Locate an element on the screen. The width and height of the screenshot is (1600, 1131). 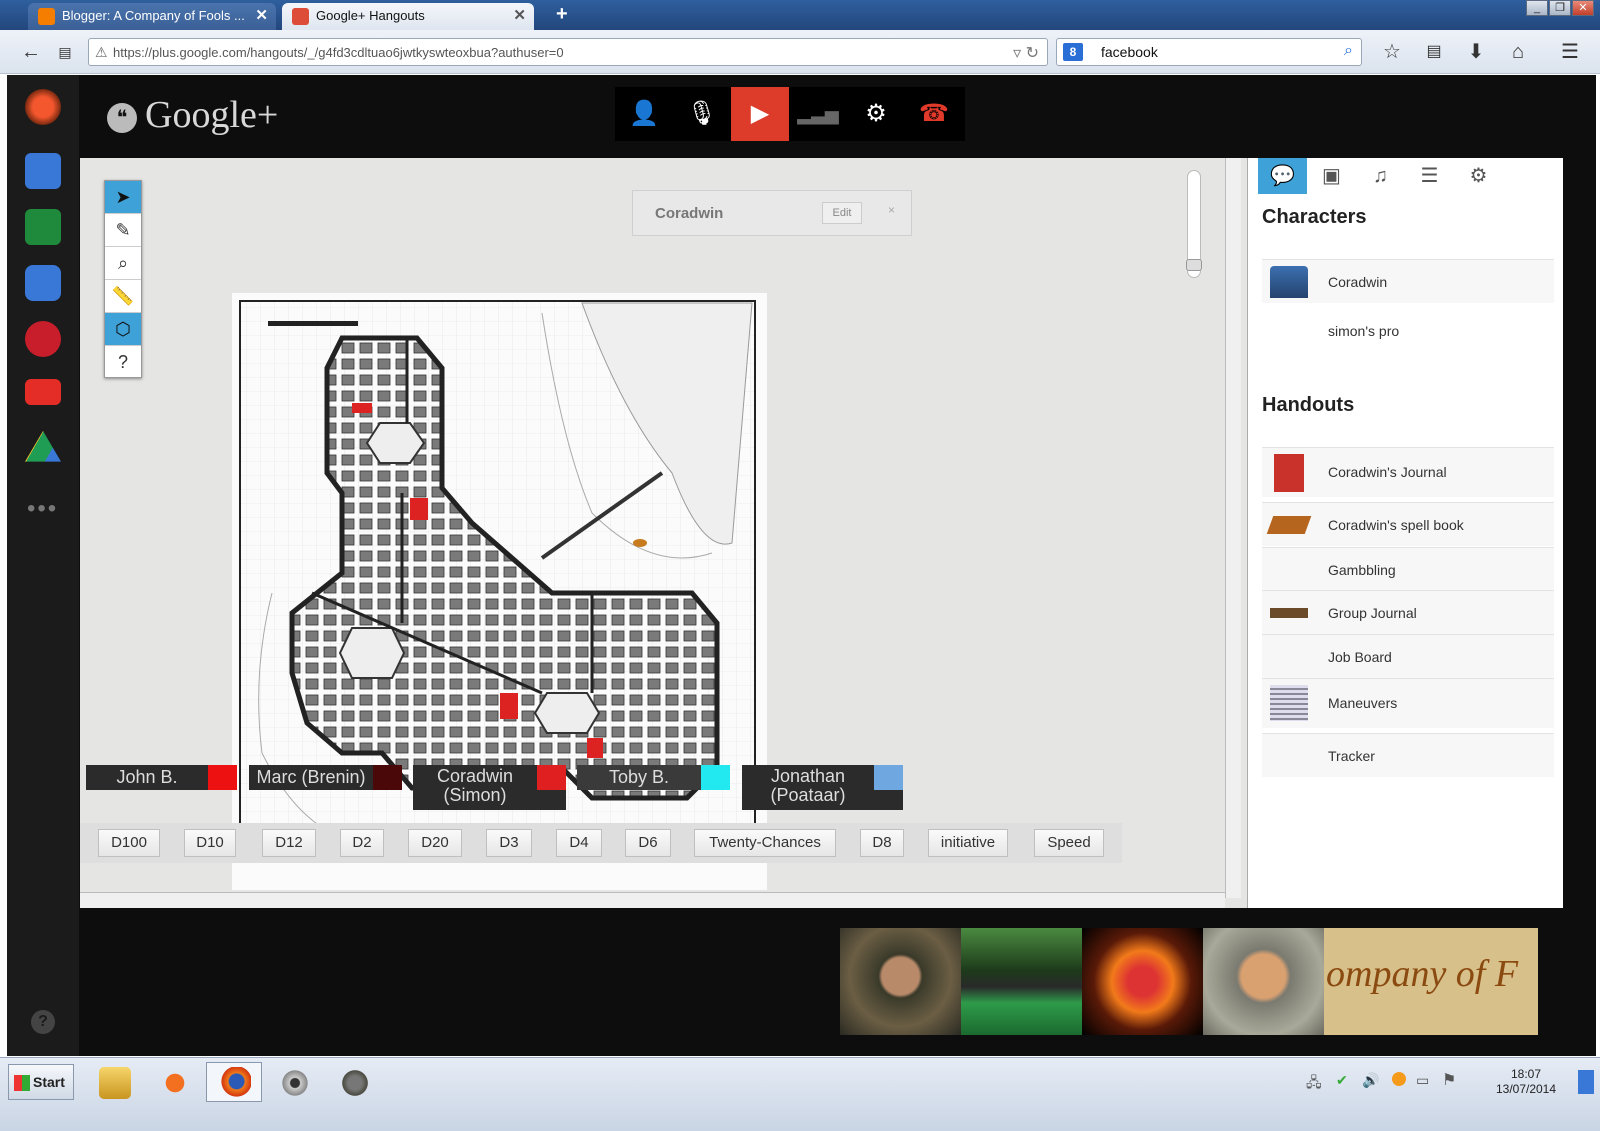
chat-tab-icon: 💬 is located at coordinates (1282, 176).